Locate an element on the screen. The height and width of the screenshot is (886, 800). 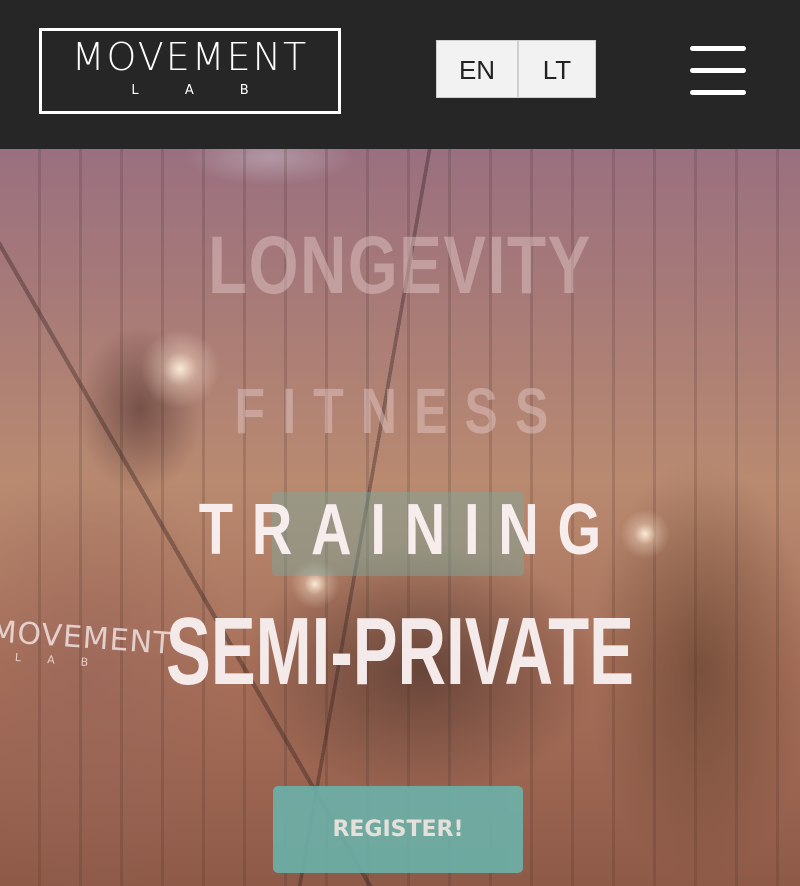
register-button: REGISTER! is located at coordinates (398, 829).